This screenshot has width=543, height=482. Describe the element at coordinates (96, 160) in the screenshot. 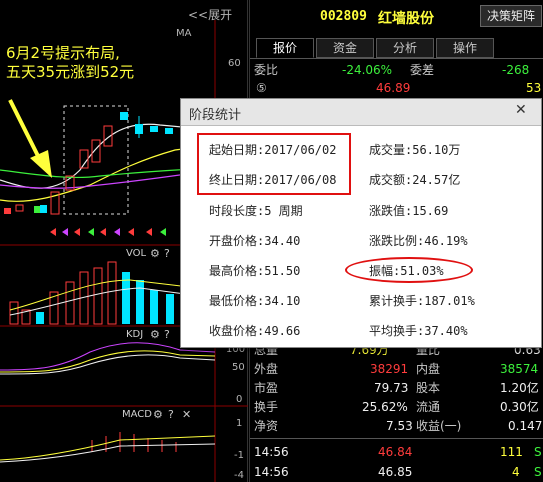

I see `selection-rect` at that location.